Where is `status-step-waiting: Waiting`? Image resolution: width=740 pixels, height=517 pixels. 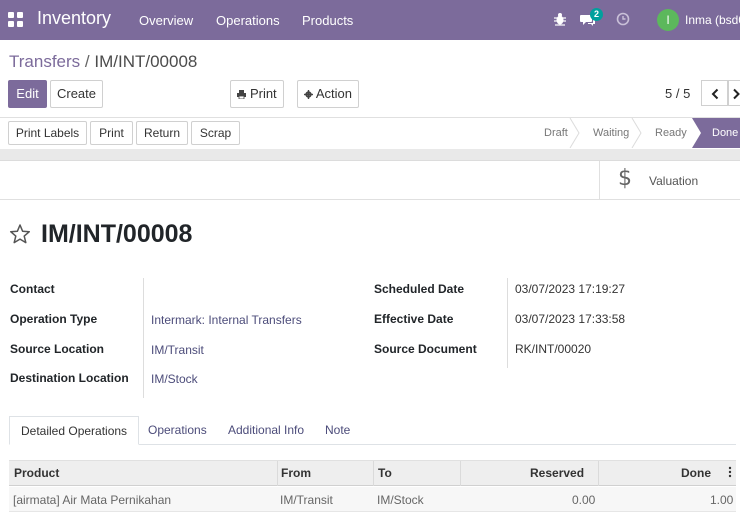
status-step-waiting: Waiting is located at coordinates (611, 133).